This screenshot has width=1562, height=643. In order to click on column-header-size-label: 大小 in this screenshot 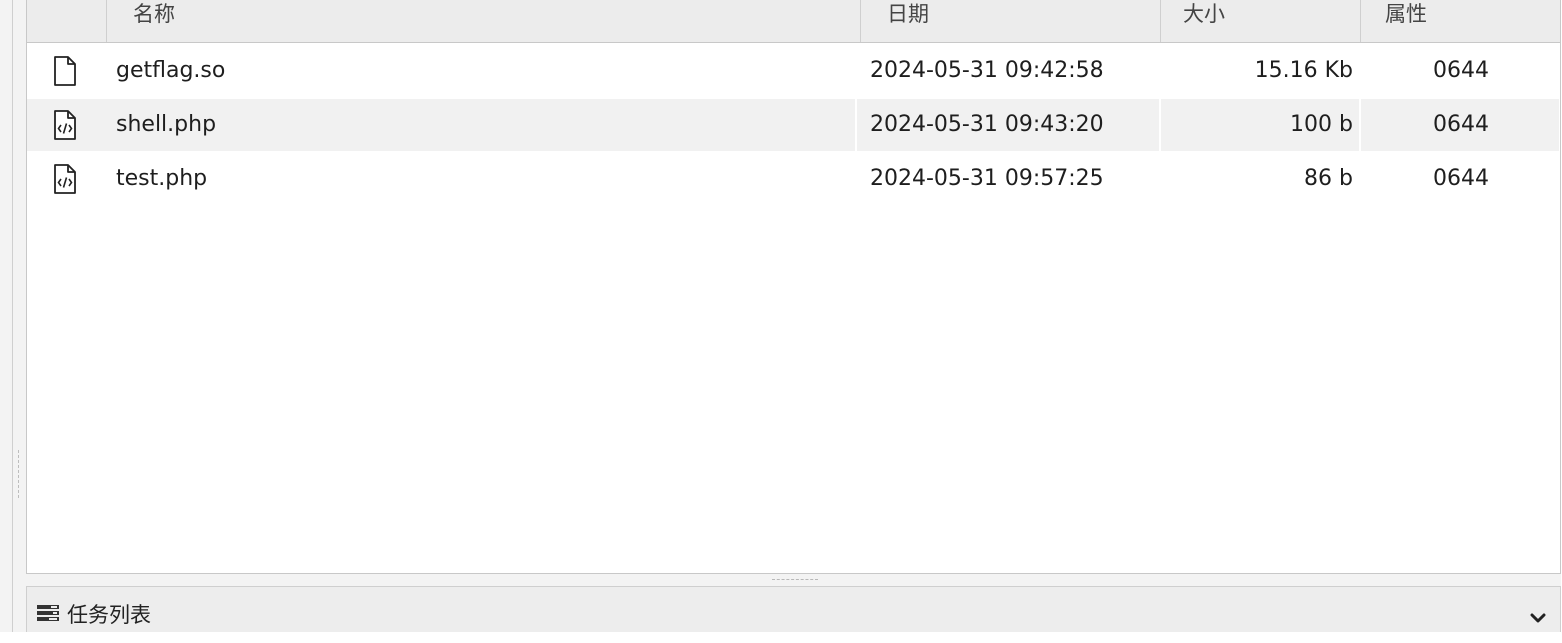, I will do `click(1204, 14)`.